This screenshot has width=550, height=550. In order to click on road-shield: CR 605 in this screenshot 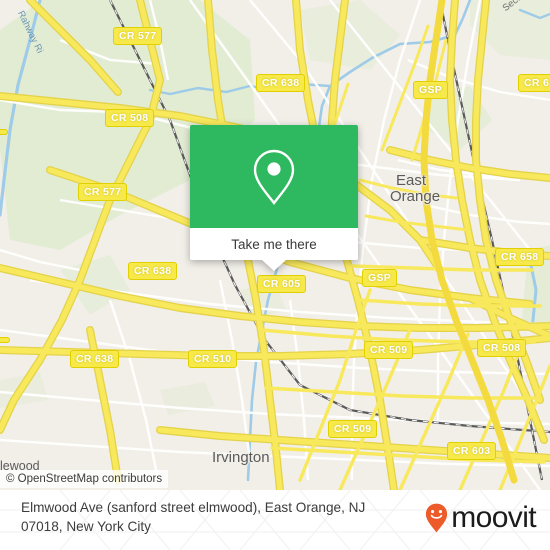, I will do `click(282, 284)`.